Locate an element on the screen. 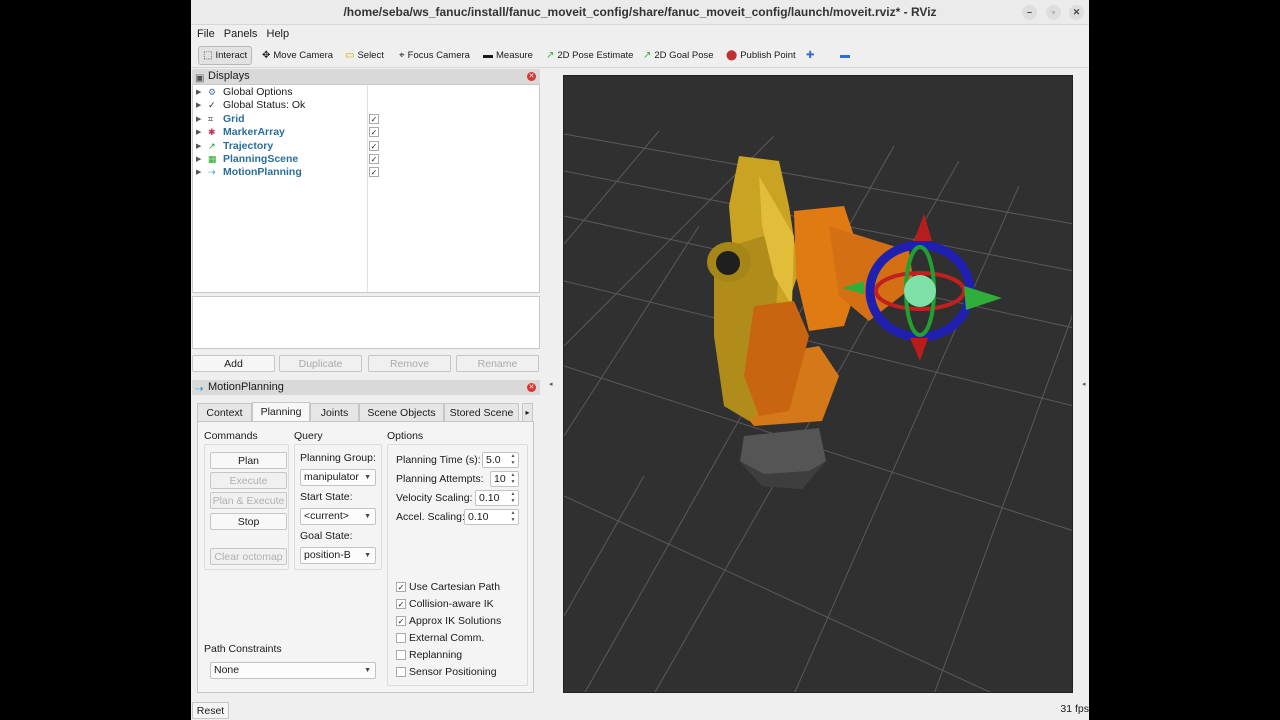  velocity-scaling-spinbox: 0.10 ▲ ▼ is located at coordinates (497, 498).